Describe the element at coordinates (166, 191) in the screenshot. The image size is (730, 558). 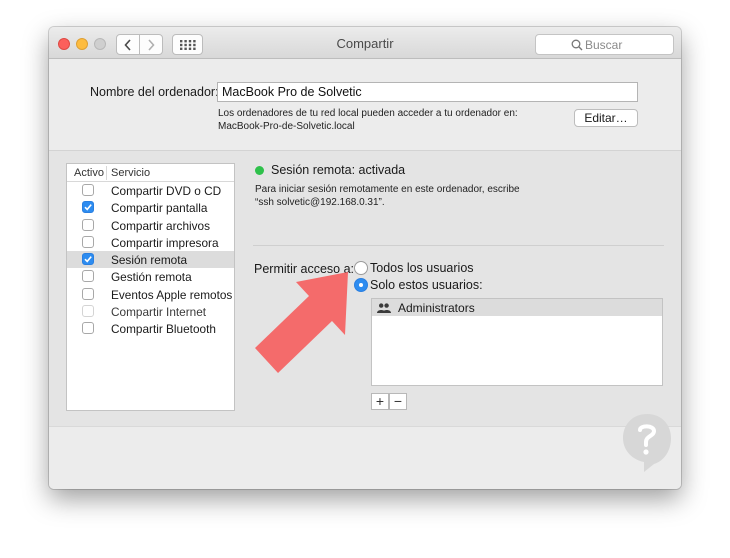
I see `service-label: Compartir DVD o CD` at that location.